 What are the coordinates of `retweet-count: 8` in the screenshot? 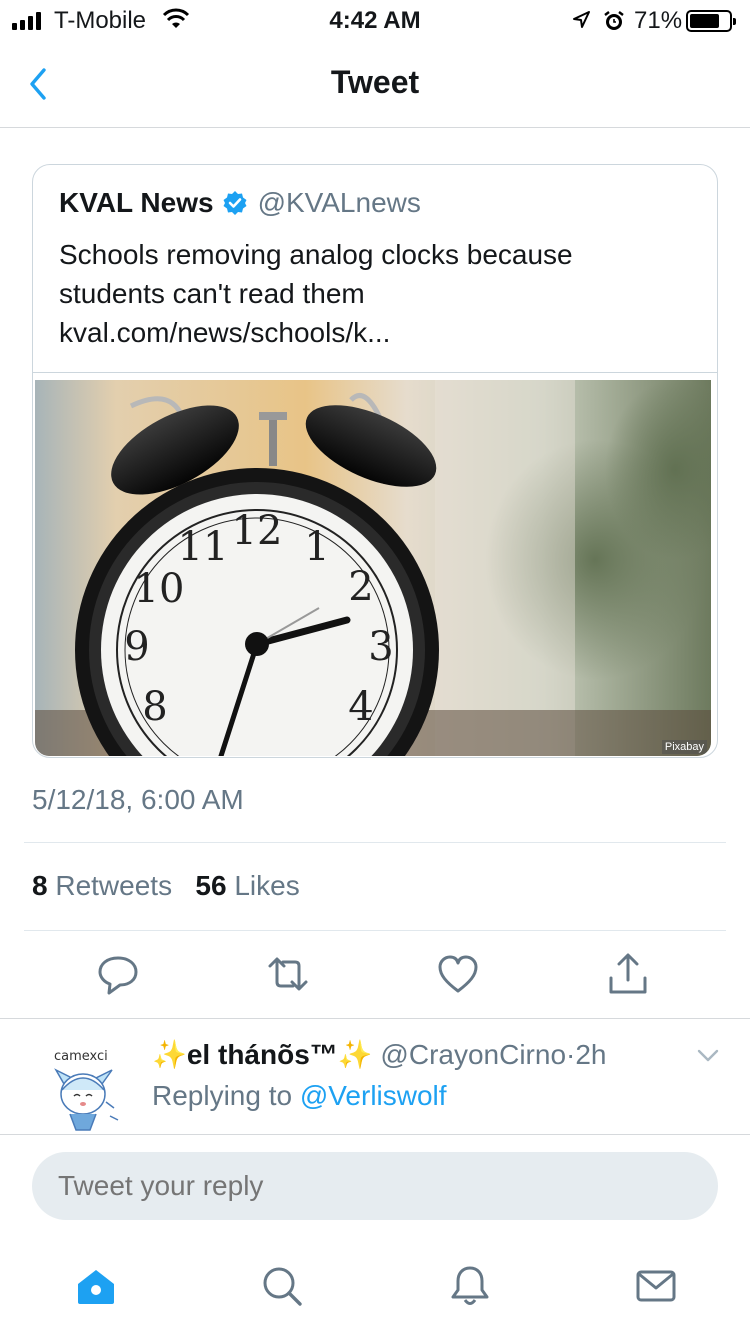 It's located at (40, 885).